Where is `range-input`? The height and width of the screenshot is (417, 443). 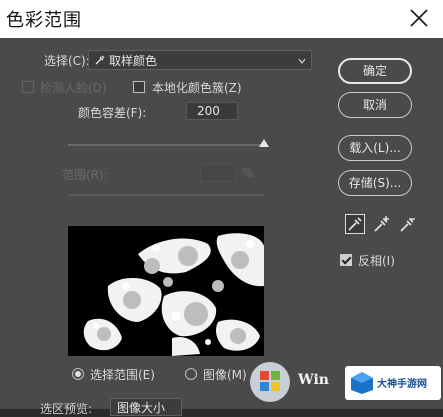 range-input is located at coordinates (218, 173).